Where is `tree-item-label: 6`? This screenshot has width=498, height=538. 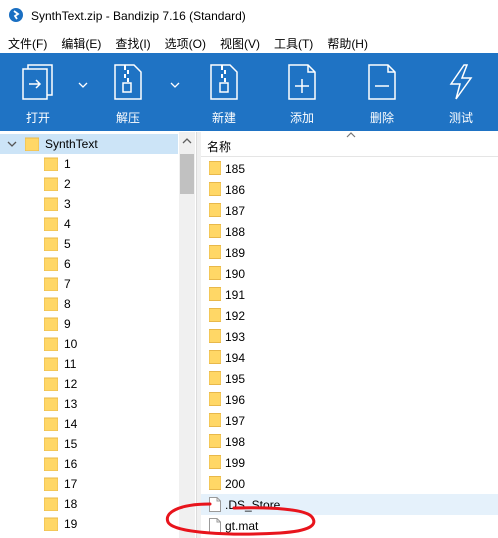 tree-item-label: 6 is located at coordinates (67, 264).